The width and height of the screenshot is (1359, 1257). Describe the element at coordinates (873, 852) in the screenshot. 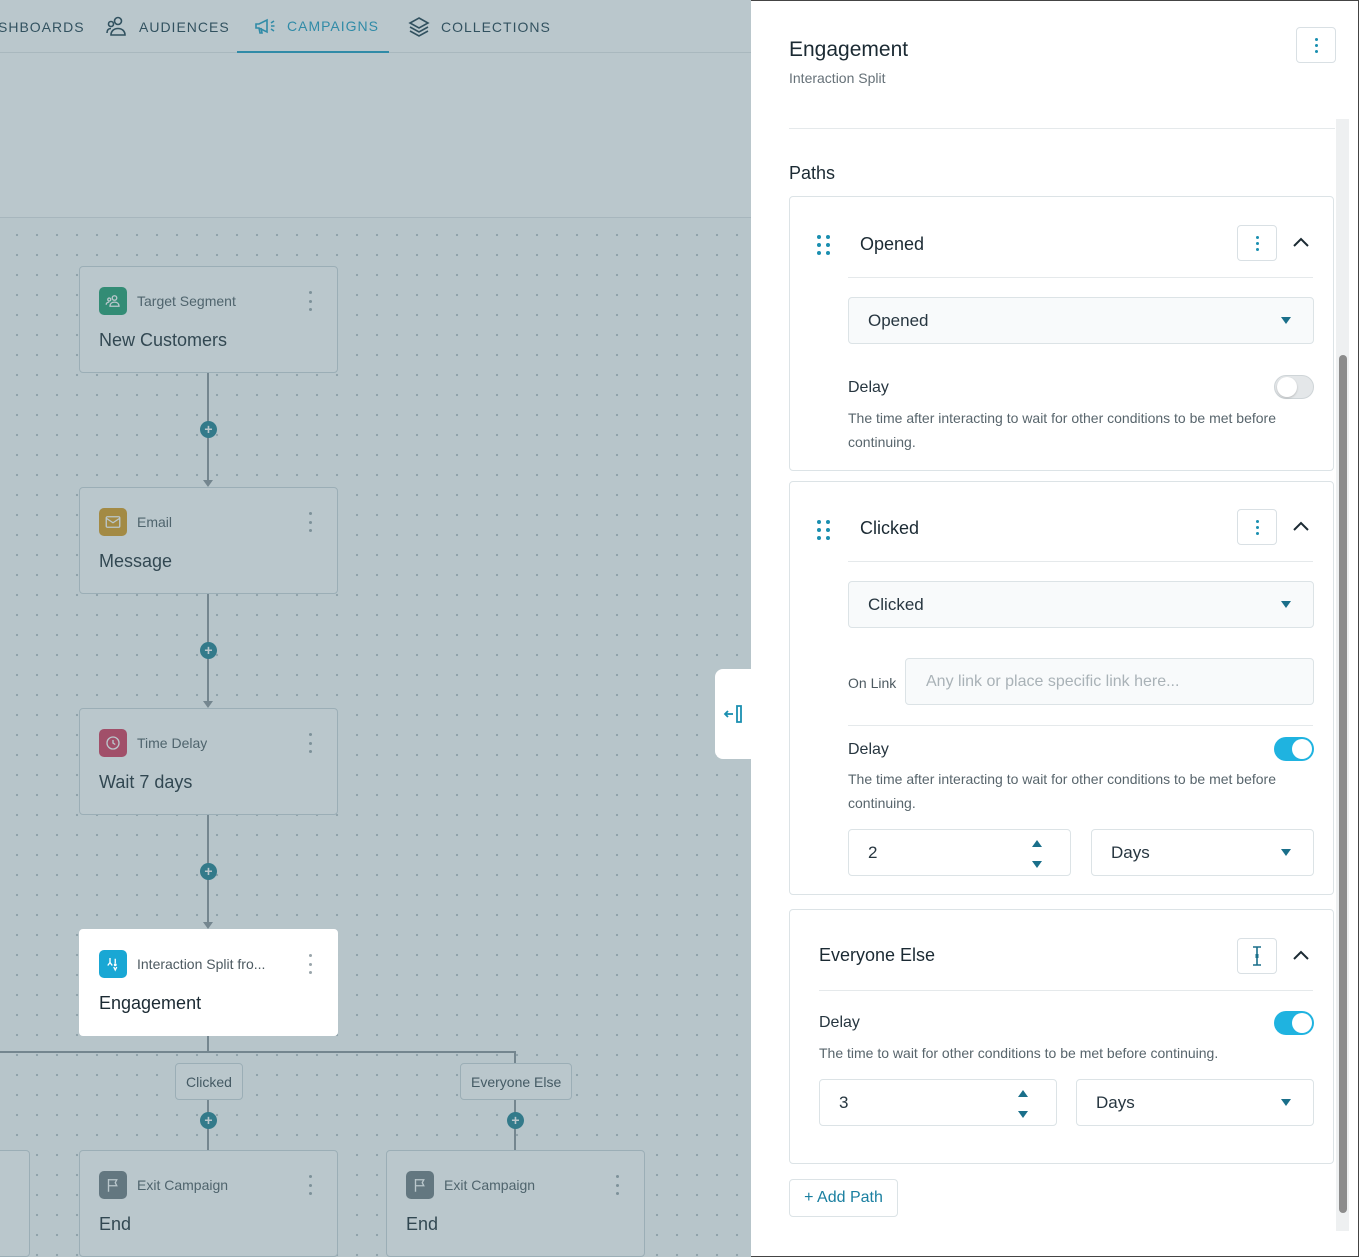

I see `delay-amount-value: 2` at that location.